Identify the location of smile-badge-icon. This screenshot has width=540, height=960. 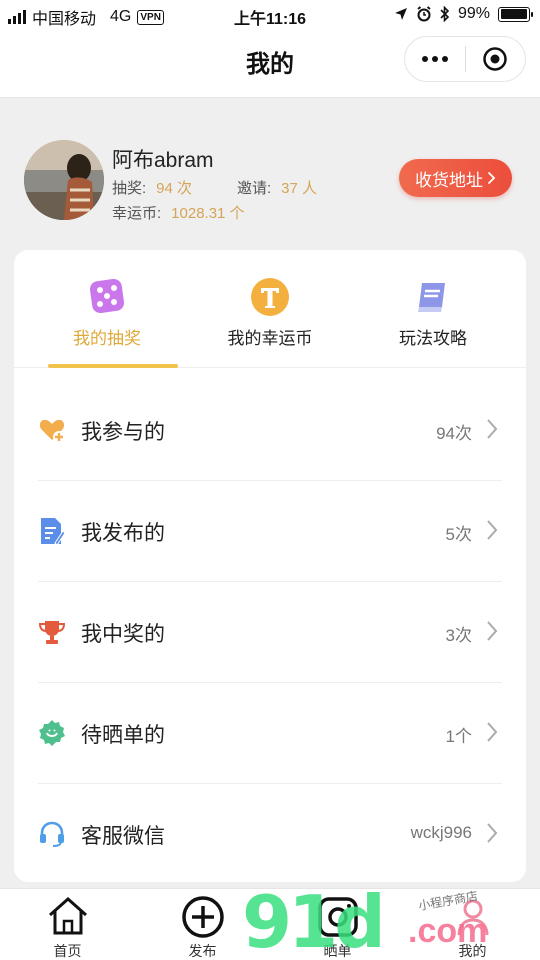
(52, 733).